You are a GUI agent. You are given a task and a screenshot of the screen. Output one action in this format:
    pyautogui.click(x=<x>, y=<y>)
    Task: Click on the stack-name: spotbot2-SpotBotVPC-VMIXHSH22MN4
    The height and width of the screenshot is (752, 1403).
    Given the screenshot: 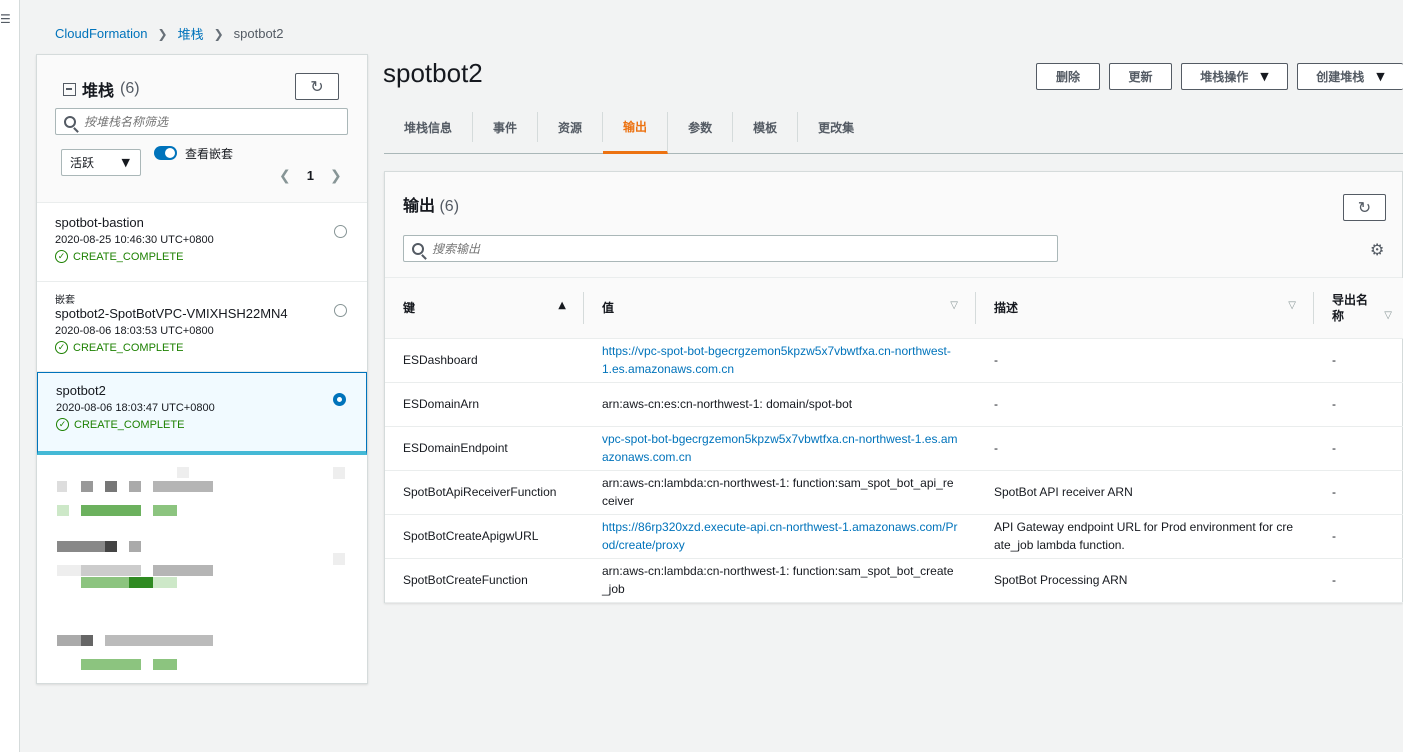 What is the action you would take?
    pyautogui.click(x=171, y=313)
    